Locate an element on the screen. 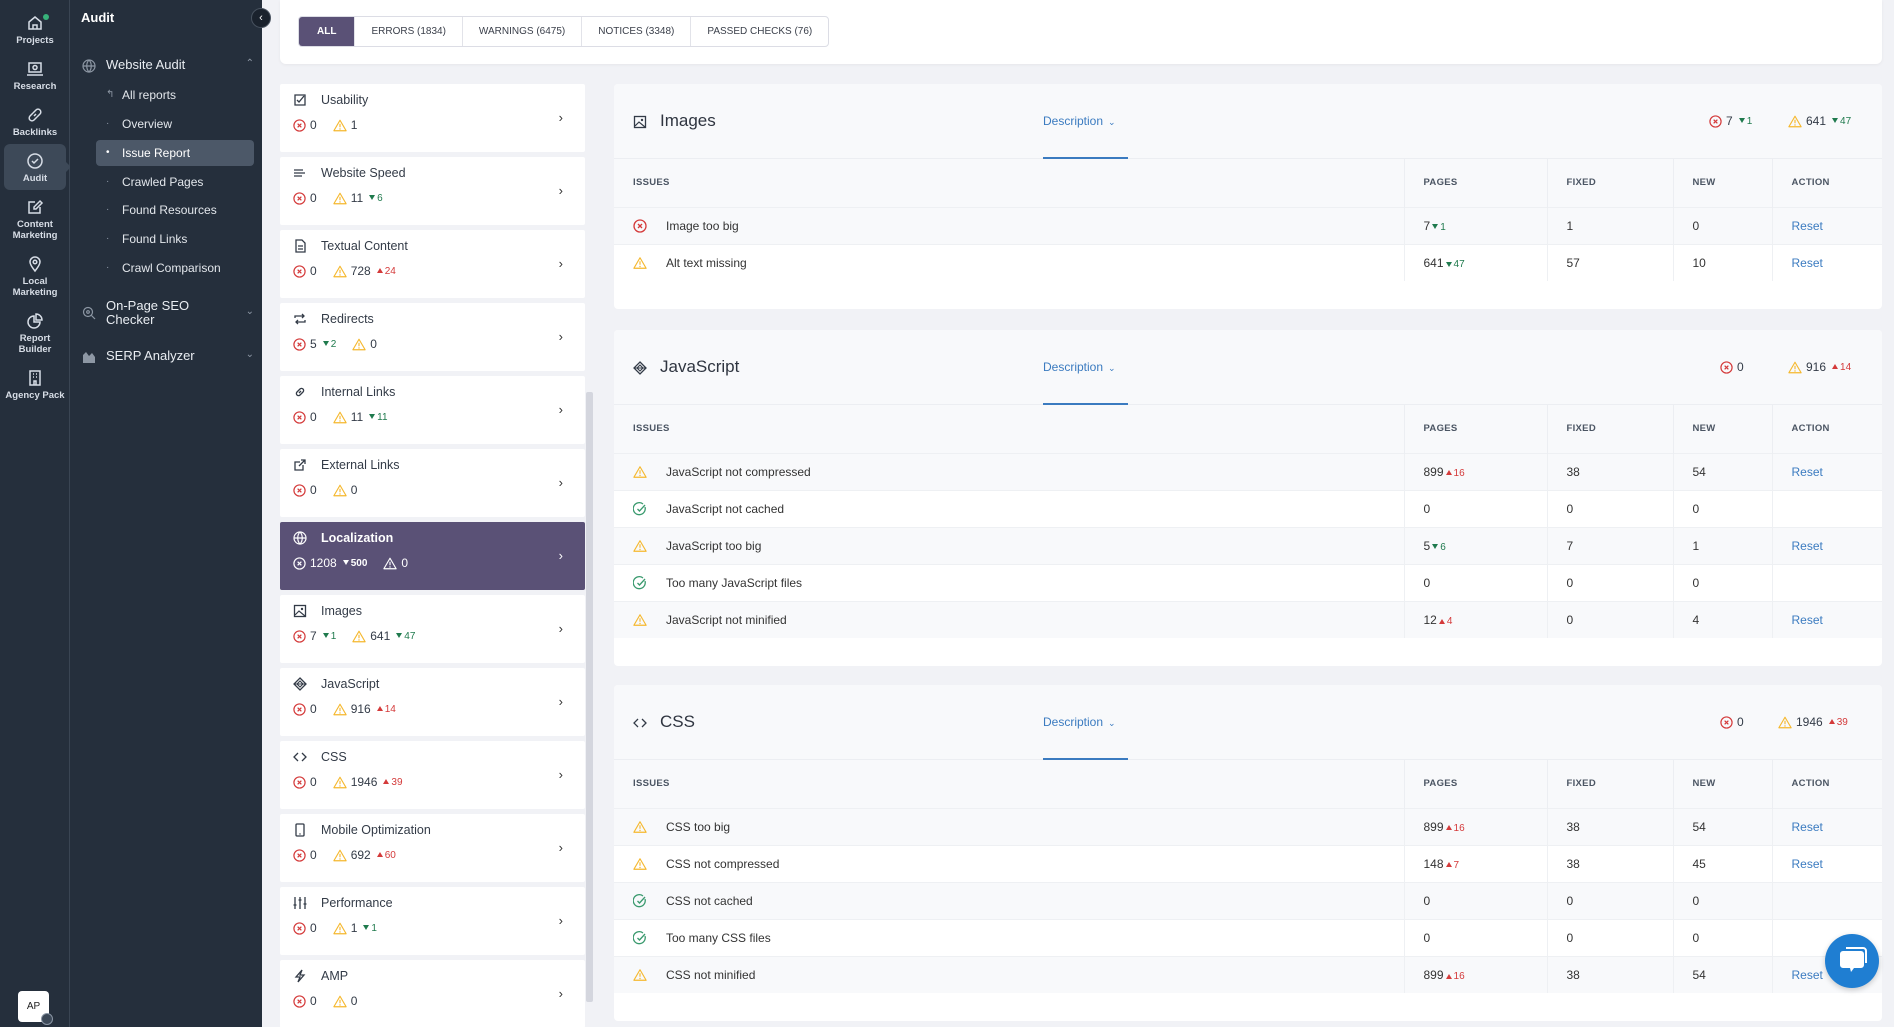 This screenshot has width=1894, height=1027. check-circle-icon is located at coordinates (35, 161).